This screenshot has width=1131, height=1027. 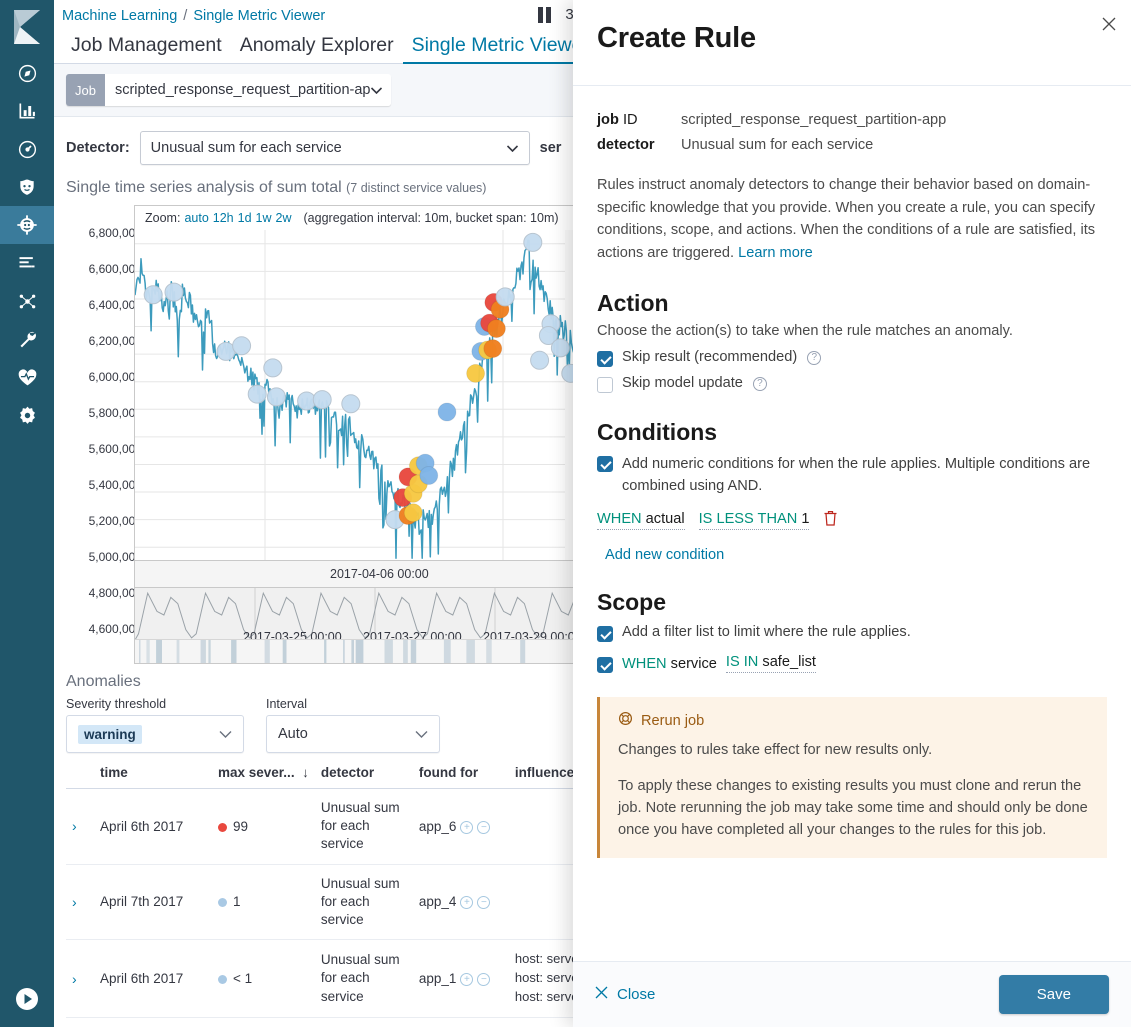 I want to click on sidebar-item-dashboard, so click(x=27, y=149).